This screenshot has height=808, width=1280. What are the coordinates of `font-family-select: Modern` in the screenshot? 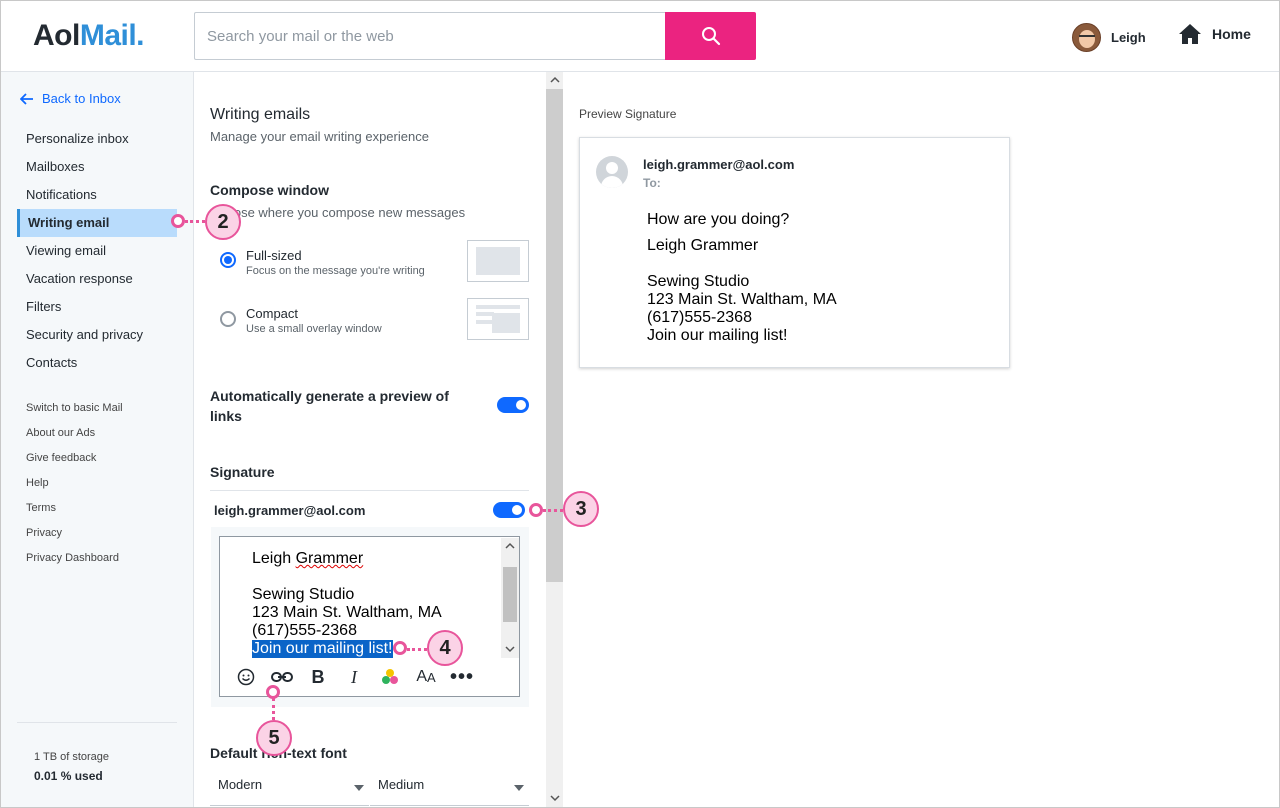 It's located at (240, 784).